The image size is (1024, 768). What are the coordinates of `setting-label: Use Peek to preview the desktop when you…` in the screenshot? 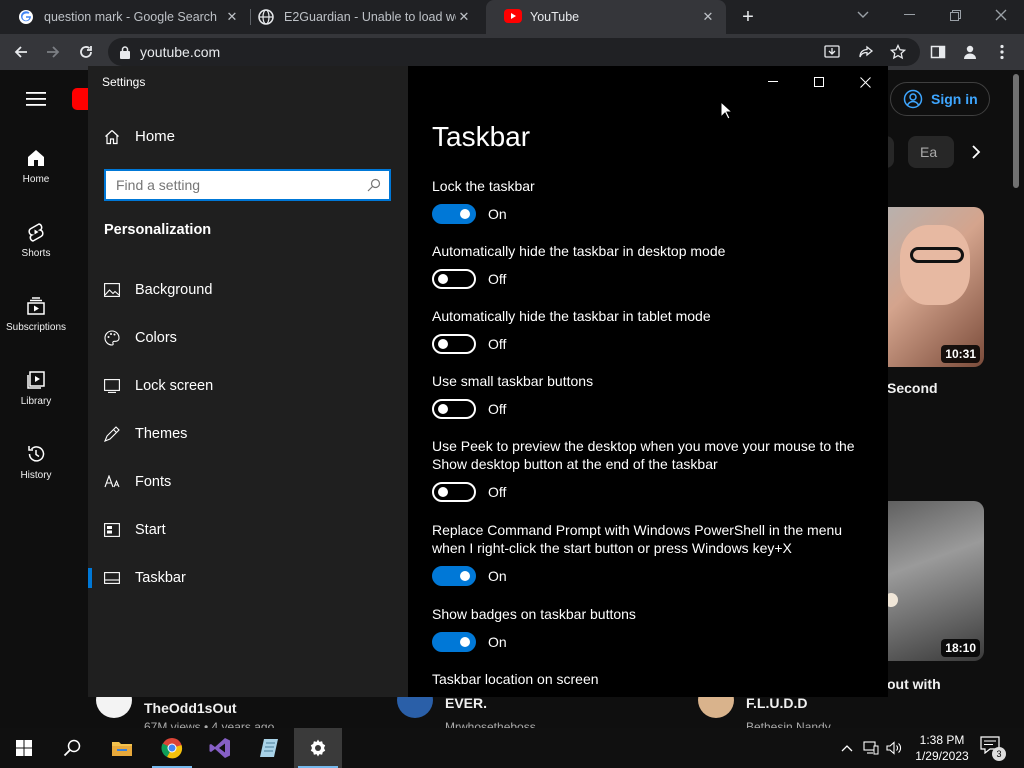 It's located at (643, 455).